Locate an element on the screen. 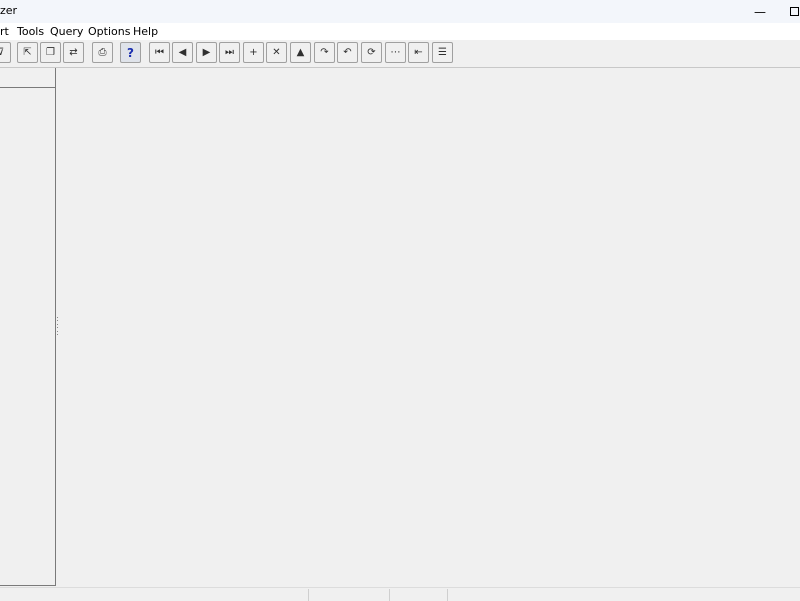 The width and height of the screenshot is (800, 601). up-icon: ▲ is located at coordinates (300, 52).